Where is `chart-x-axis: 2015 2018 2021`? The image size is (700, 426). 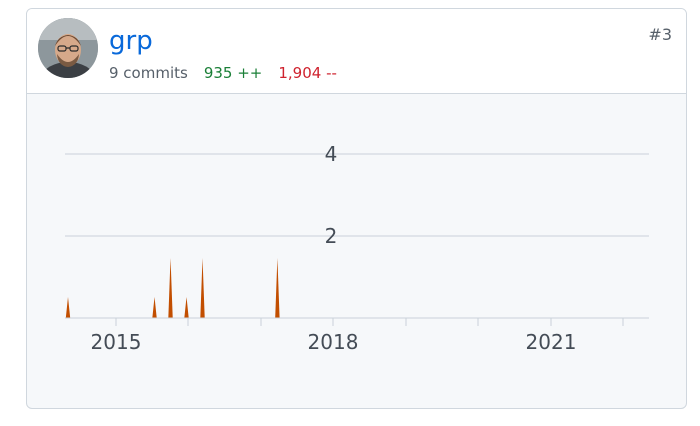
chart-x-axis: 2015 2018 2021 is located at coordinates (357, 335).